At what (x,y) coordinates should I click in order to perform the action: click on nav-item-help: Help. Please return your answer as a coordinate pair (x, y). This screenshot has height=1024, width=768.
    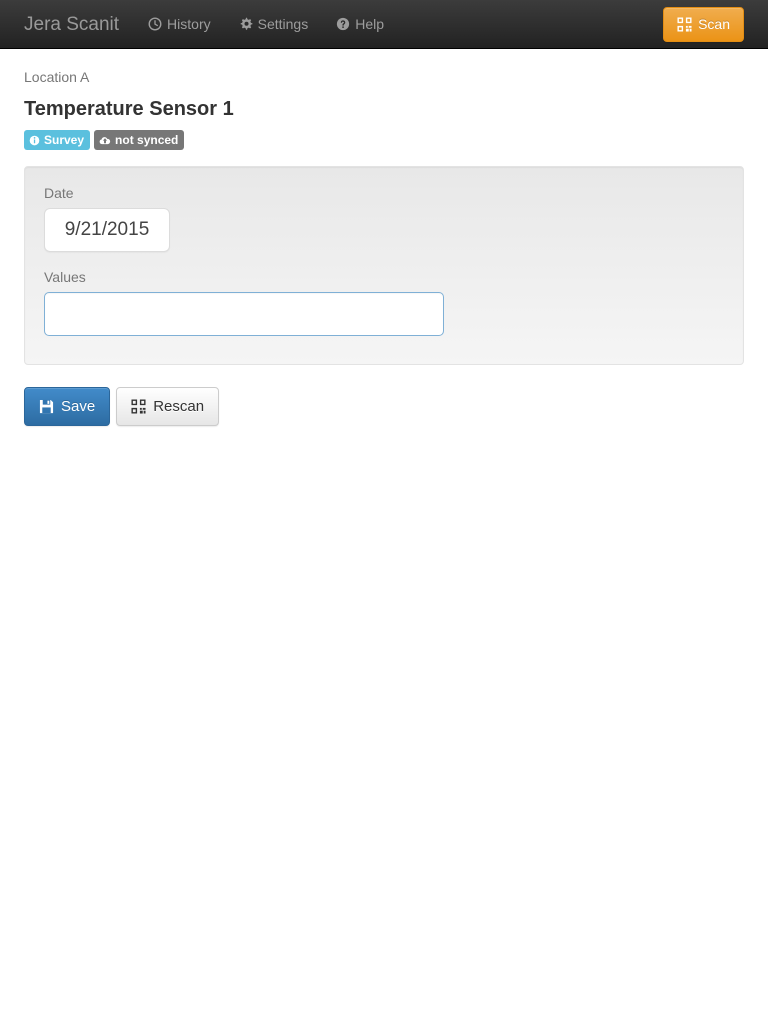
    Looking at the image, I should click on (360, 24).